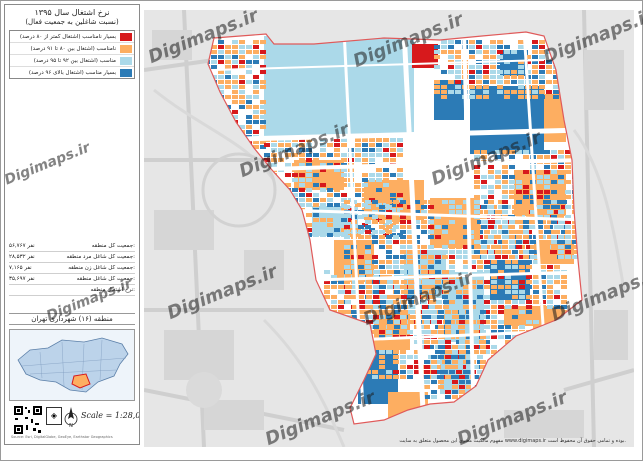 The width and height of the screenshot is (643, 461). I want to click on legend-swatch, so click(126, 36).